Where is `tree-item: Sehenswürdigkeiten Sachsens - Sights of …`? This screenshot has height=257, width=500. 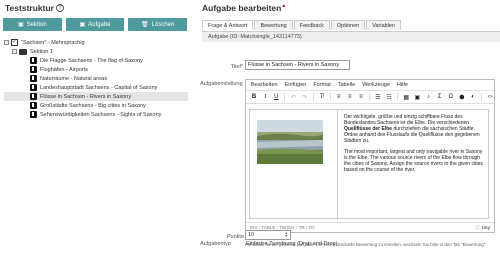
tree-item: Sehenswürdigkeiten Sachsens - Sights of … is located at coordinates (96, 114).